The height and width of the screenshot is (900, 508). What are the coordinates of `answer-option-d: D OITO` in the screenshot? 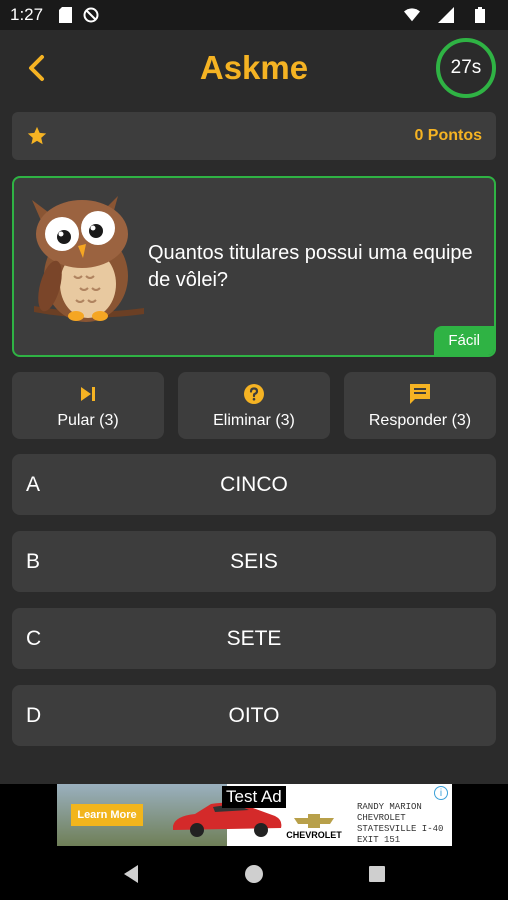 It's located at (254, 715).